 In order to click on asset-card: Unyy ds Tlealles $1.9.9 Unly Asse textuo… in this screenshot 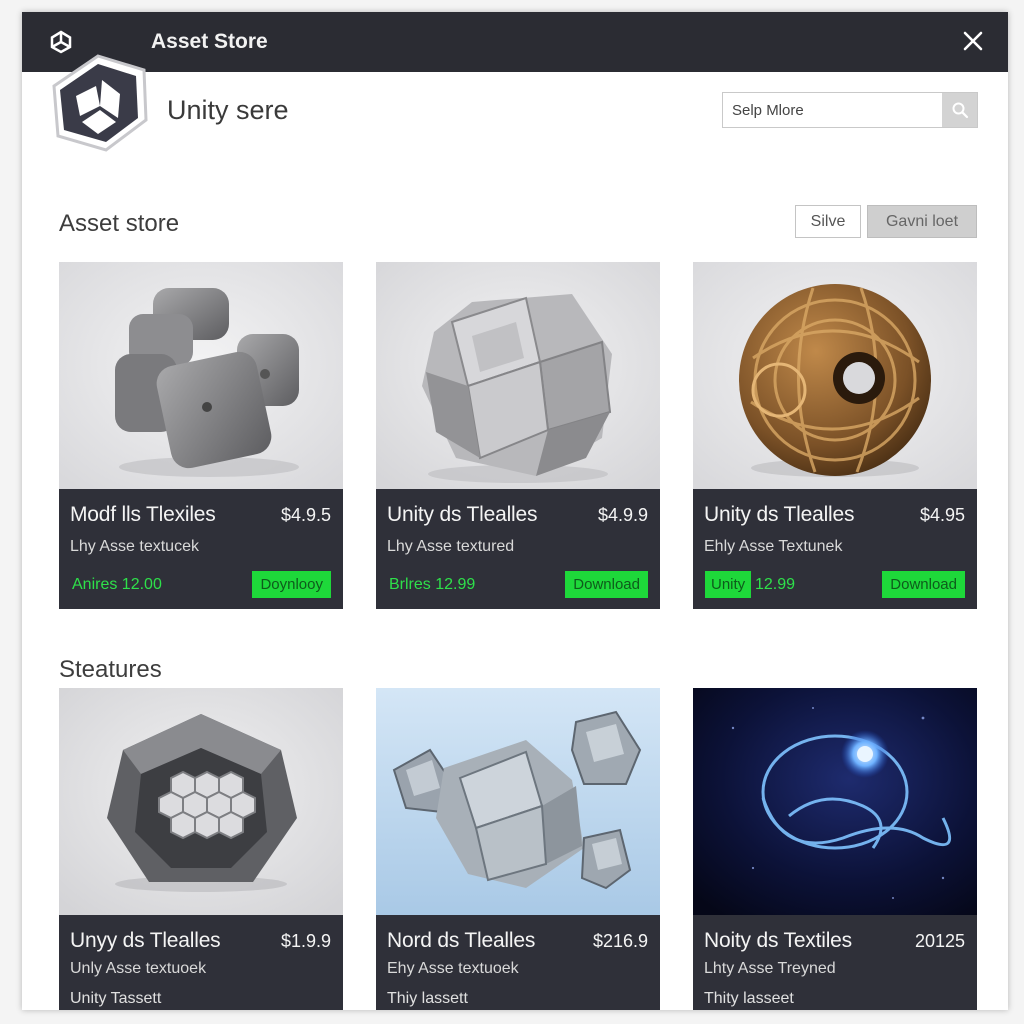, I will do `click(201, 849)`.